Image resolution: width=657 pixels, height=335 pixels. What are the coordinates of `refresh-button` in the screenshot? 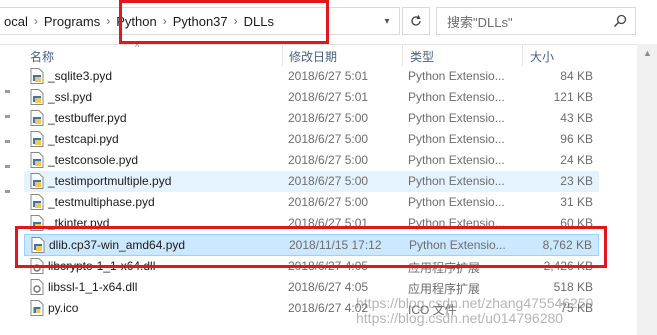 It's located at (416, 21).